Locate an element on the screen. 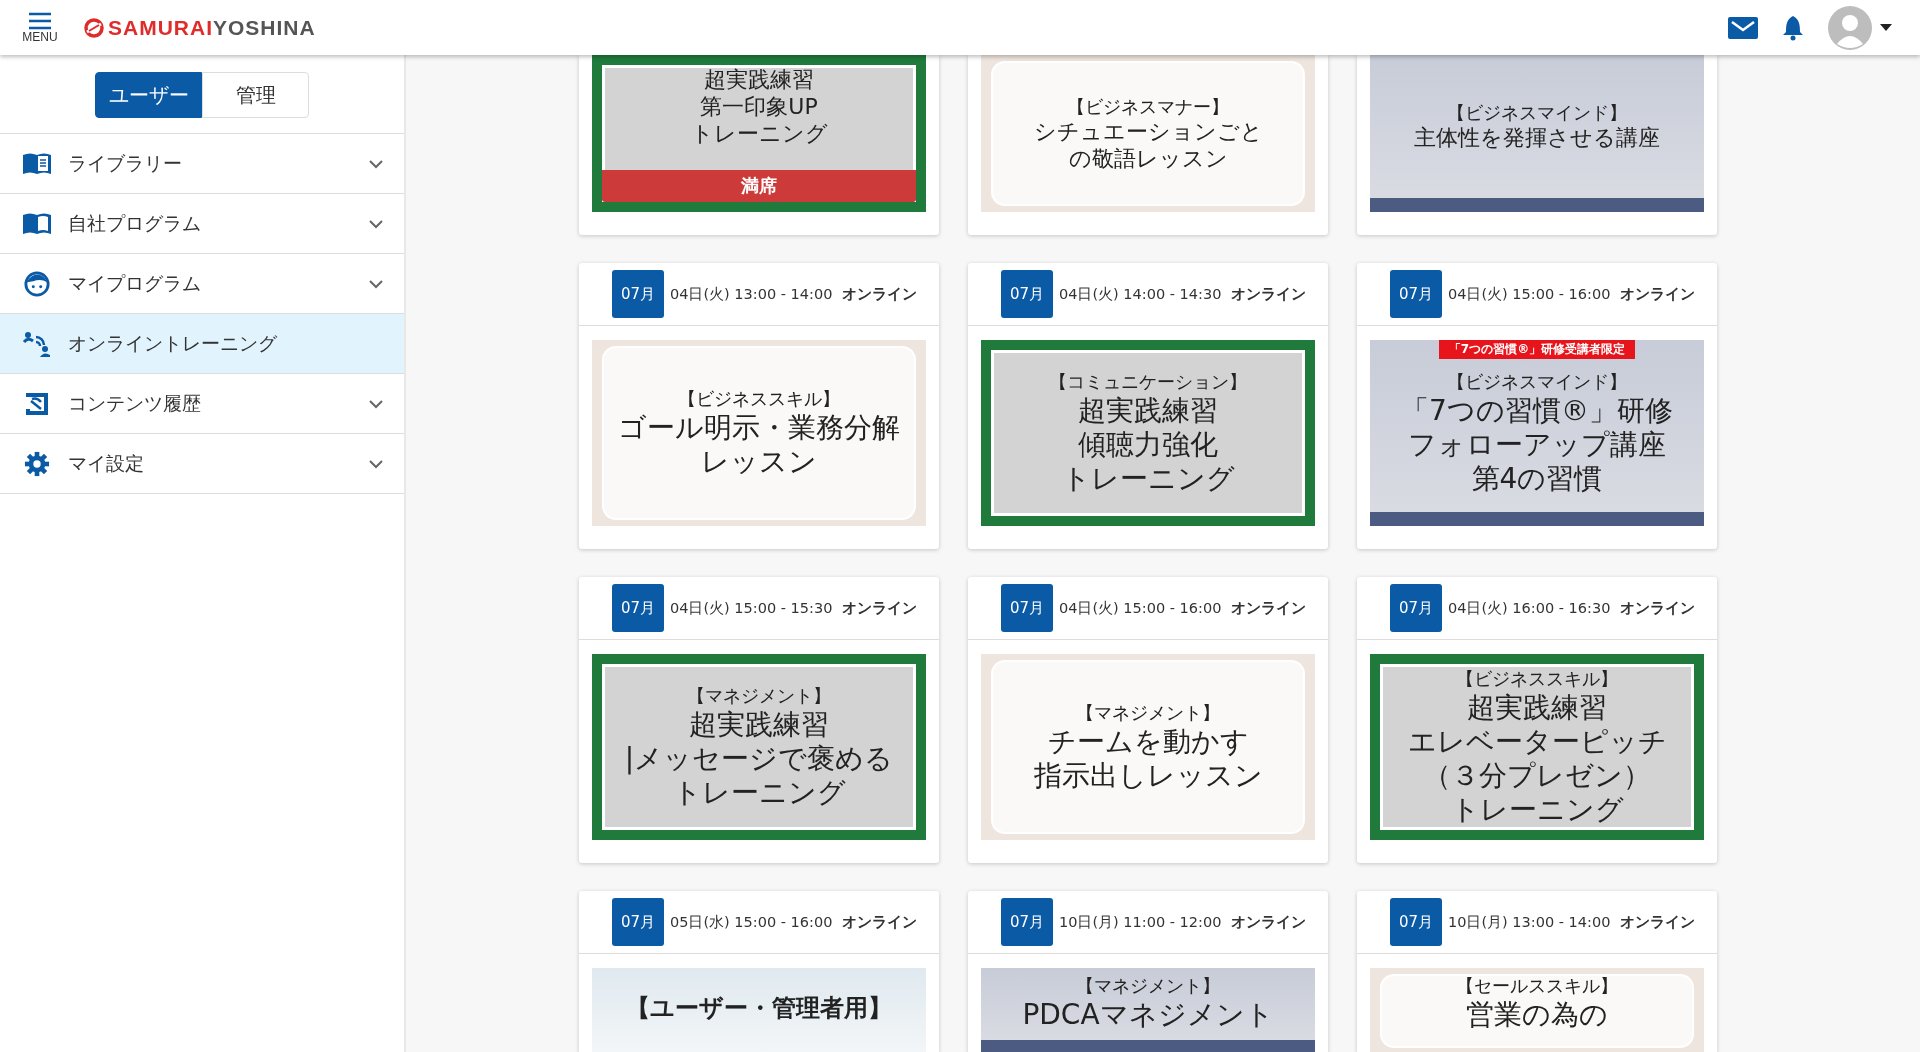  course-banner: 【セールススキル】 営業の為の is located at coordinates (1537, 1010).